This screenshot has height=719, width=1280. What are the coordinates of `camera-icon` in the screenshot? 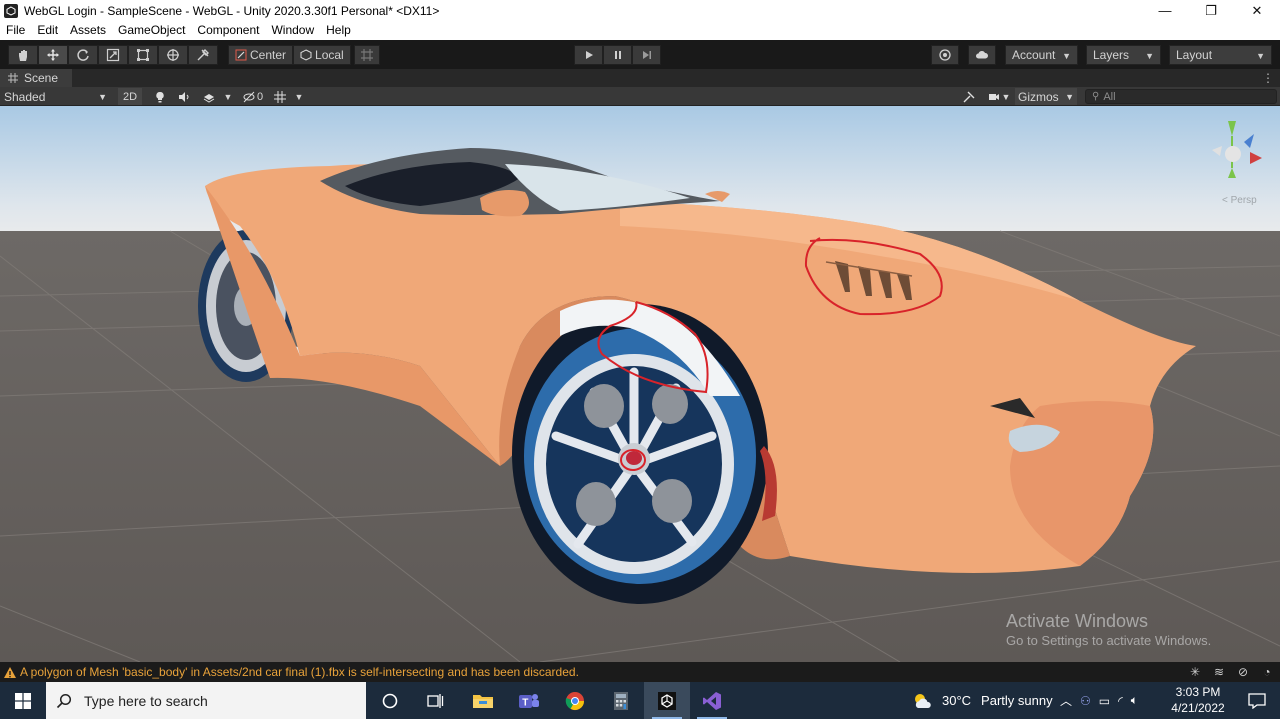 It's located at (993, 96).